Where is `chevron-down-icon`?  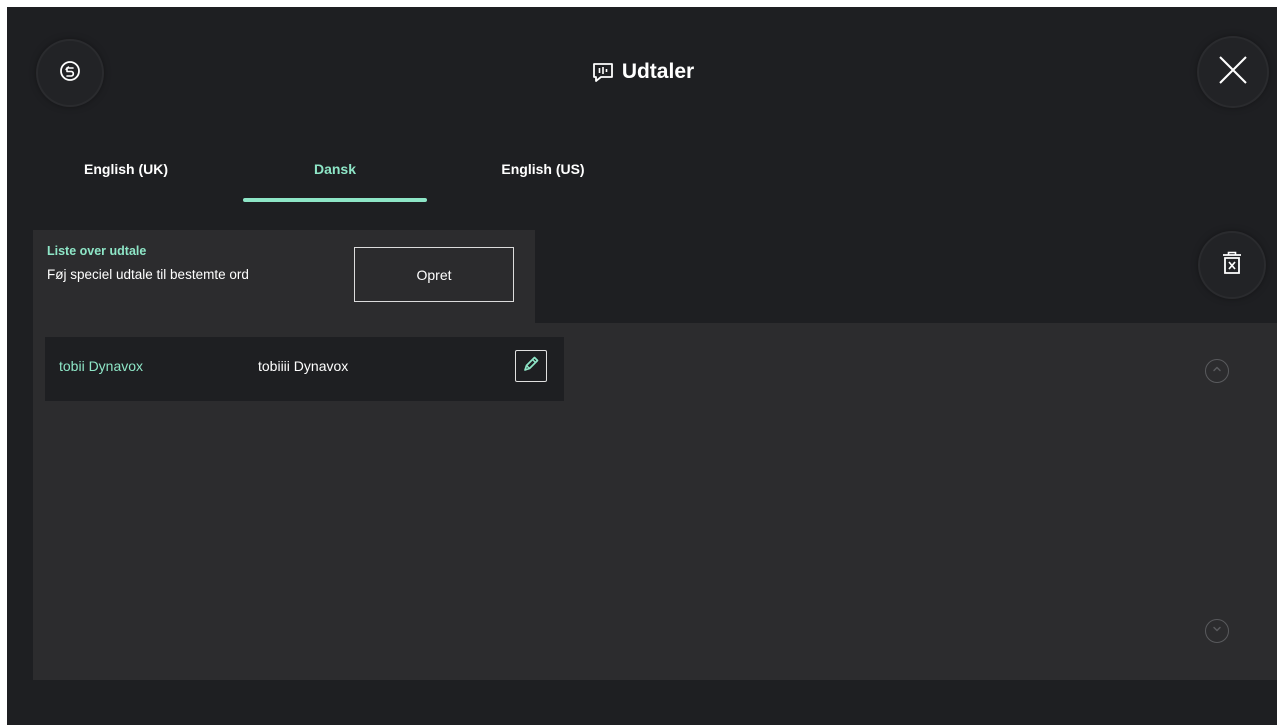 chevron-down-icon is located at coordinates (1217, 631).